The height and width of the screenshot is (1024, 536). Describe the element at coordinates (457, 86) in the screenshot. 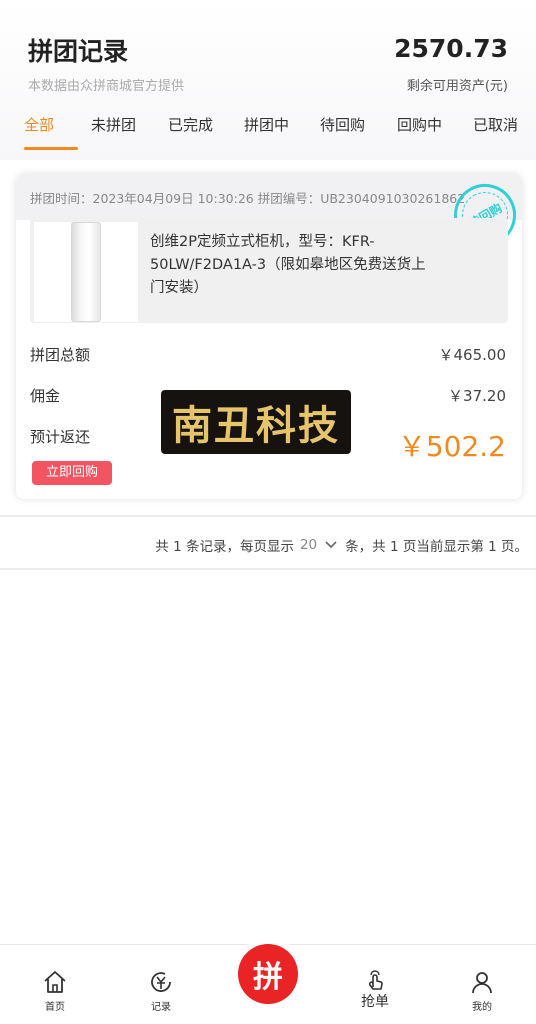

I see `balance-label: 剩余可用资产(元)` at that location.